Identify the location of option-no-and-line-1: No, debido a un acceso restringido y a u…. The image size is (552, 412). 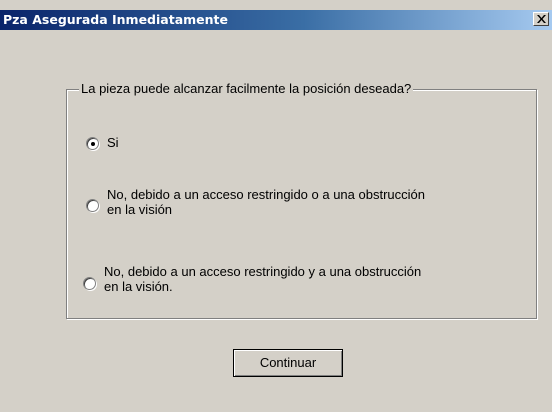
(263, 271).